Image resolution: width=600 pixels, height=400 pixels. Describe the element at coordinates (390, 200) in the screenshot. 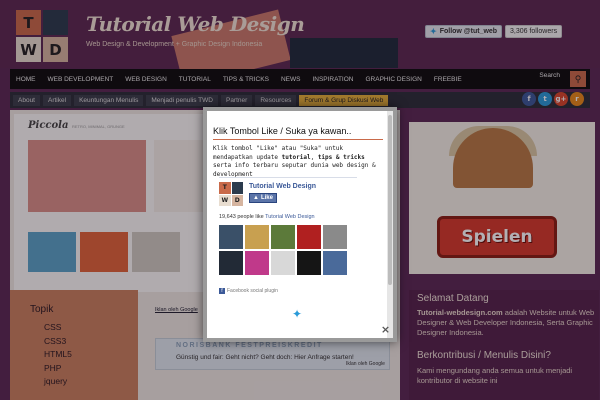

I see `scrollbar-thumb` at that location.